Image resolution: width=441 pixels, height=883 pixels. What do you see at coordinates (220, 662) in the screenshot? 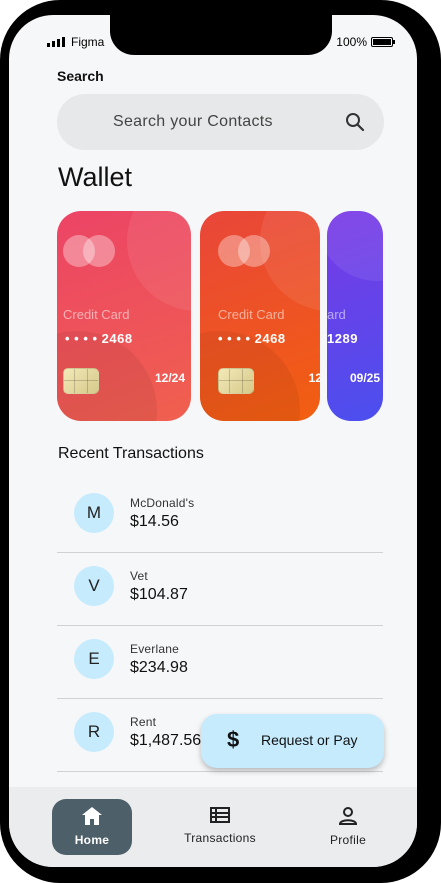
I see `transaction-row: E Everlane $234.98` at bounding box center [220, 662].